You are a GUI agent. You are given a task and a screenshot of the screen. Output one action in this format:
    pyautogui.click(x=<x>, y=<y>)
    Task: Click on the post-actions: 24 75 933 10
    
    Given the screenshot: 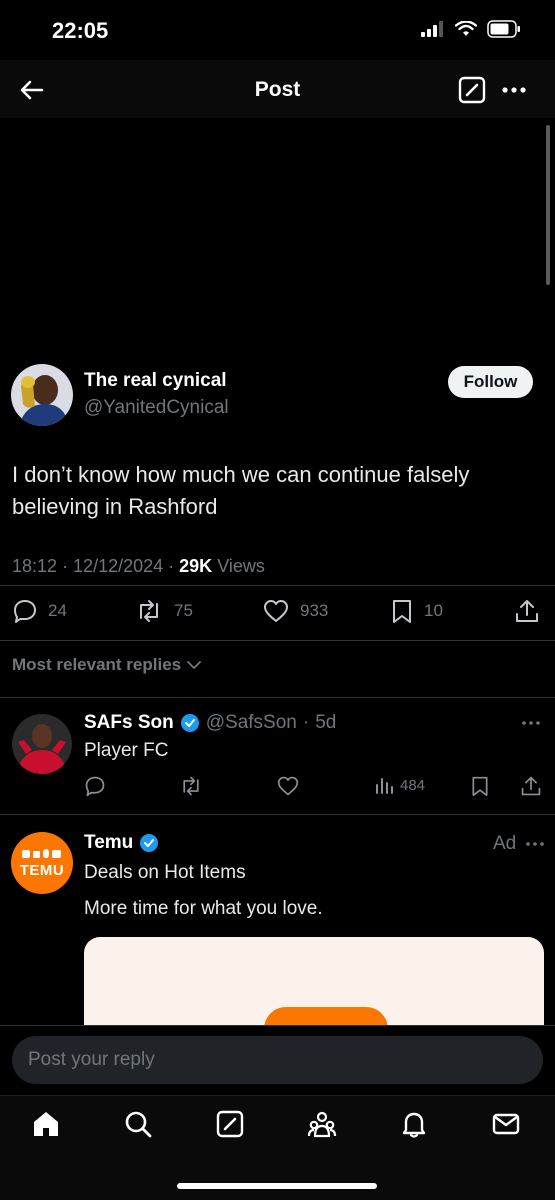 What is the action you would take?
    pyautogui.click(x=277, y=613)
    